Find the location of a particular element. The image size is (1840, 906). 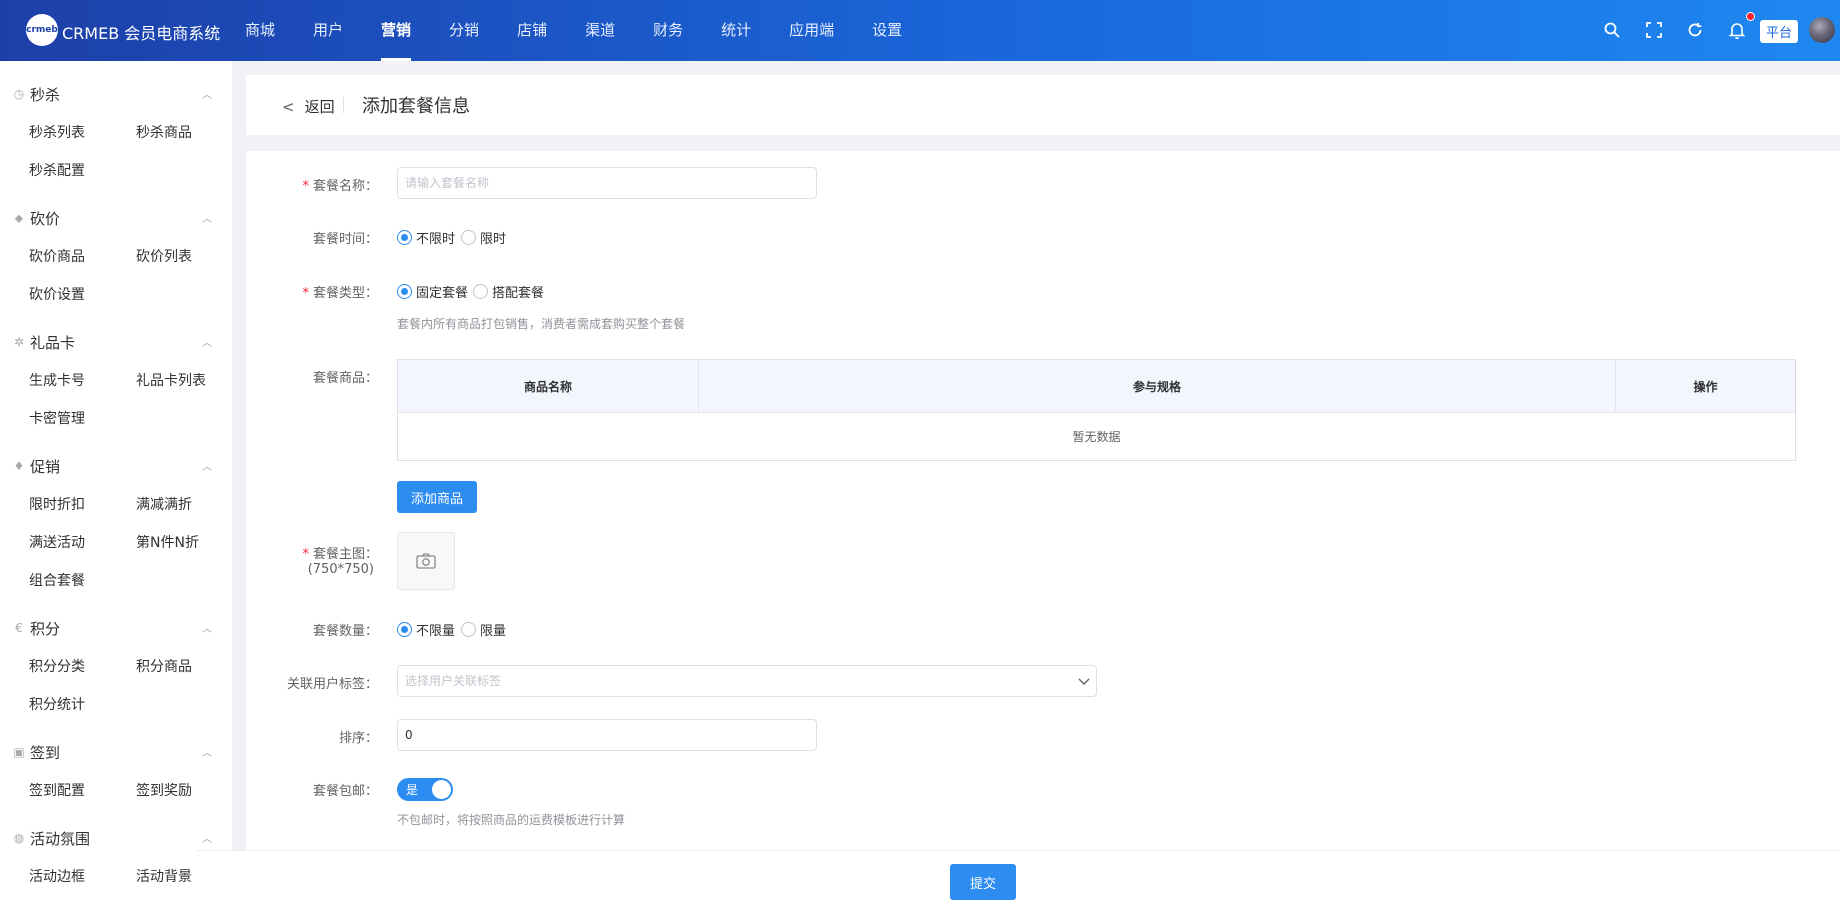

radio-mix-package: 搭配套餐 is located at coordinates (508, 291).